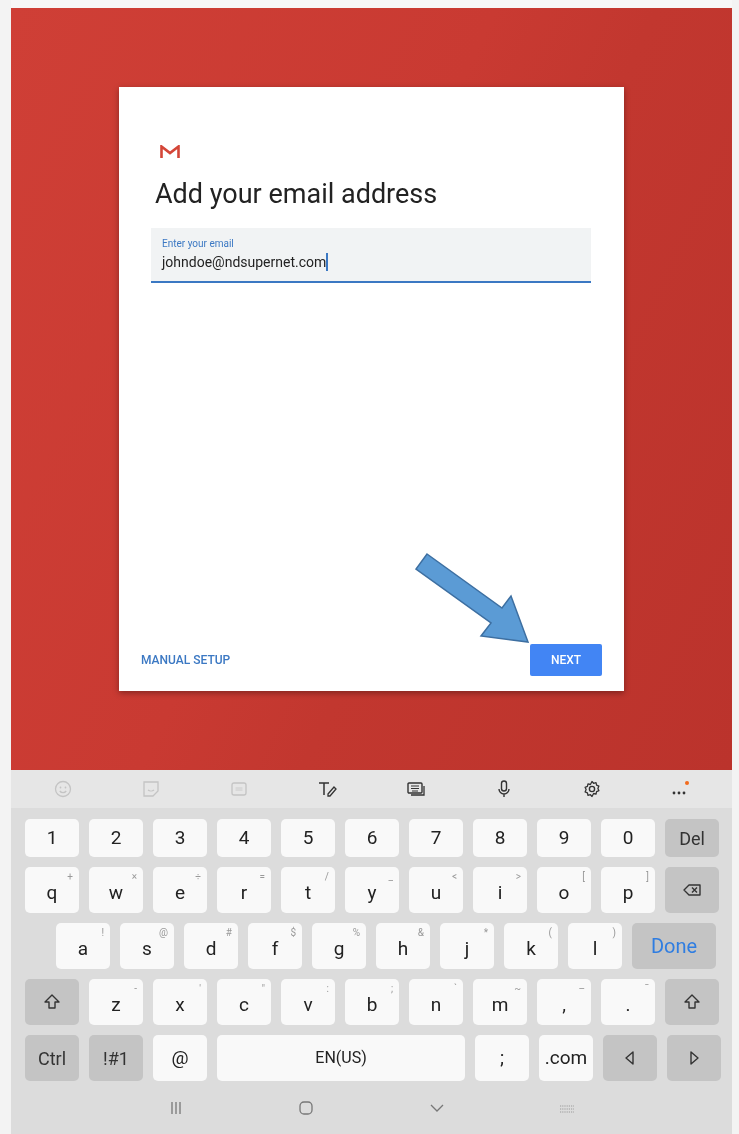 The width and height of the screenshot is (739, 1134). I want to click on key-label: g, so click(339, 948).